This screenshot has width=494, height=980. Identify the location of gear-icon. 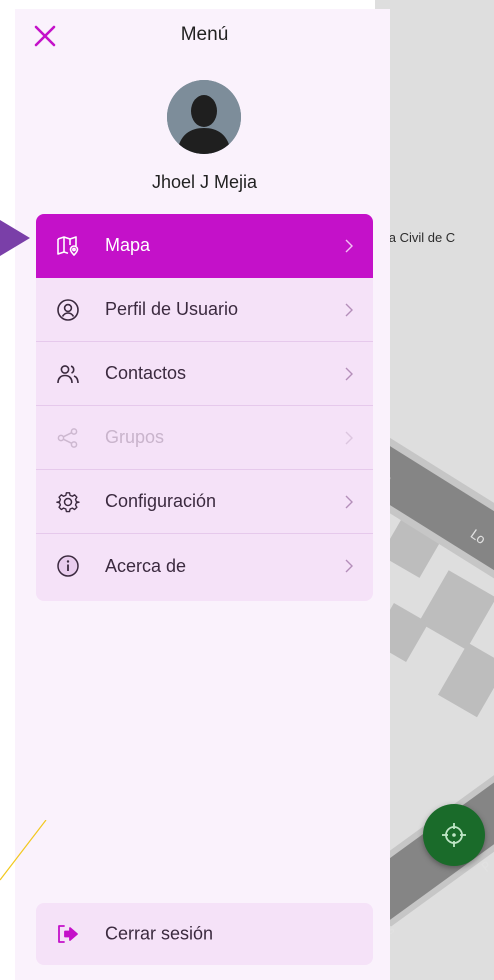
(68, 502).